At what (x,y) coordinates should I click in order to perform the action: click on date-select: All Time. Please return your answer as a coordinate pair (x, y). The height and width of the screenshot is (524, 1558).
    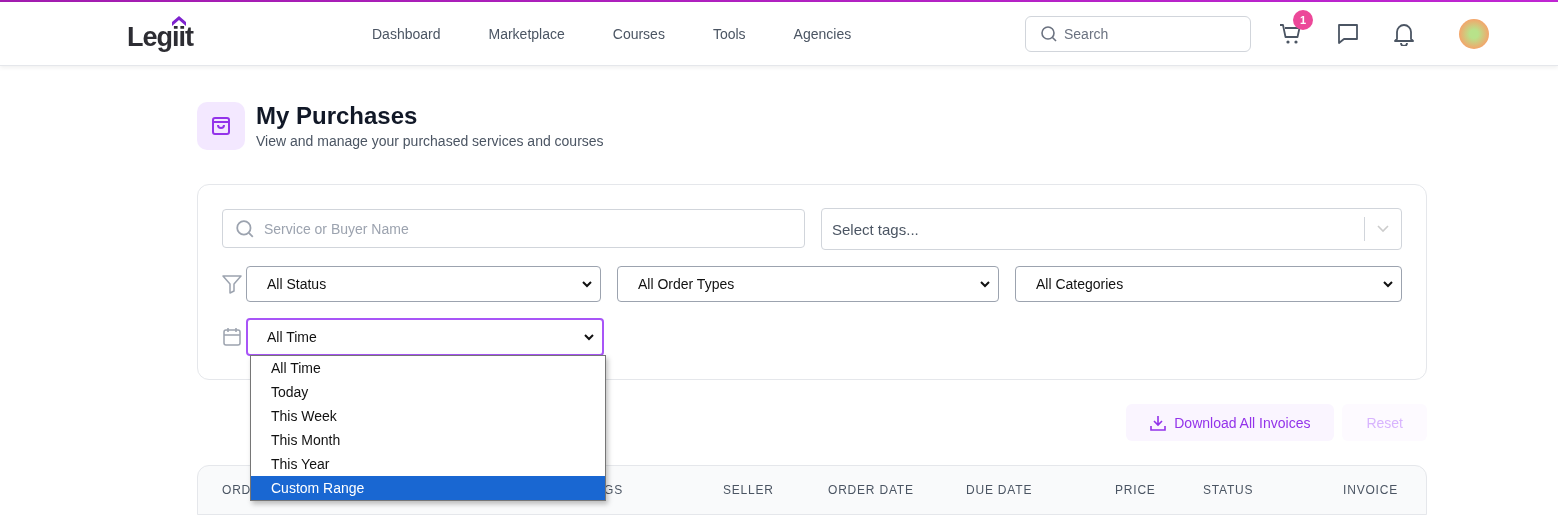
    Looking at the image, I should click on (425, 337).